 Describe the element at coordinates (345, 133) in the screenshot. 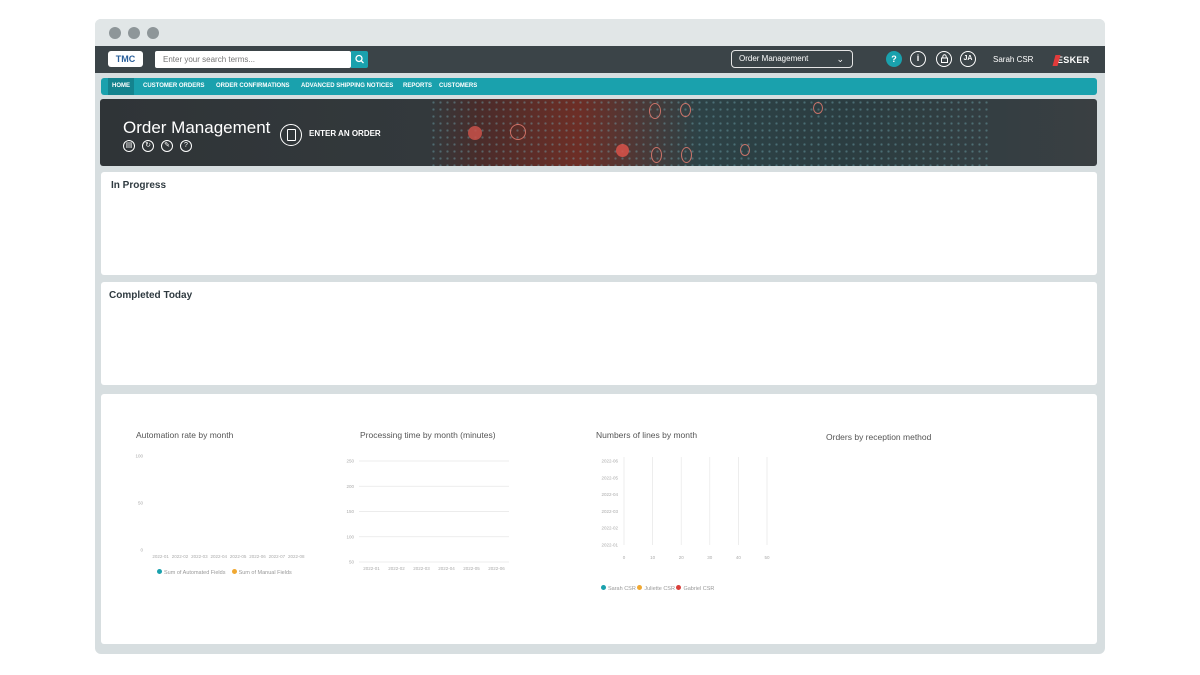

I see `enter-order-button: ENTER AN ORDER` at that location.